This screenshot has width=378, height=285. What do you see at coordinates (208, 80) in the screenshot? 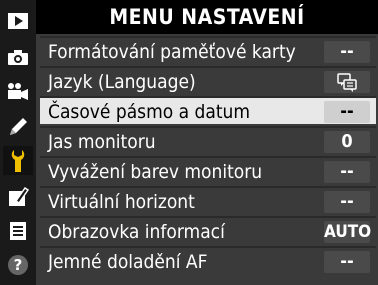
I see `menu-item-language: Jazyk (Language)` at bounding box center [208, 80].